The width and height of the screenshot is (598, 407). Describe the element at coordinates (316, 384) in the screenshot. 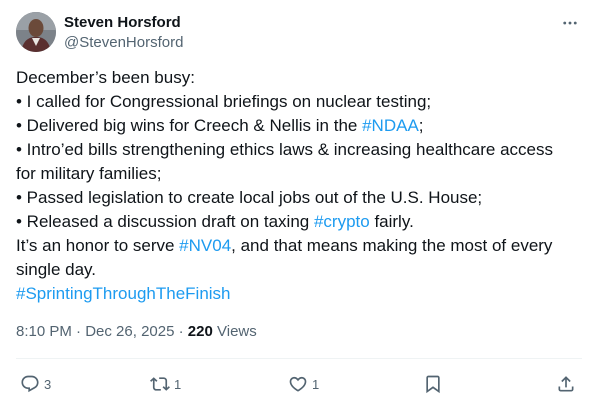

I see `like-count: 1` at that location.